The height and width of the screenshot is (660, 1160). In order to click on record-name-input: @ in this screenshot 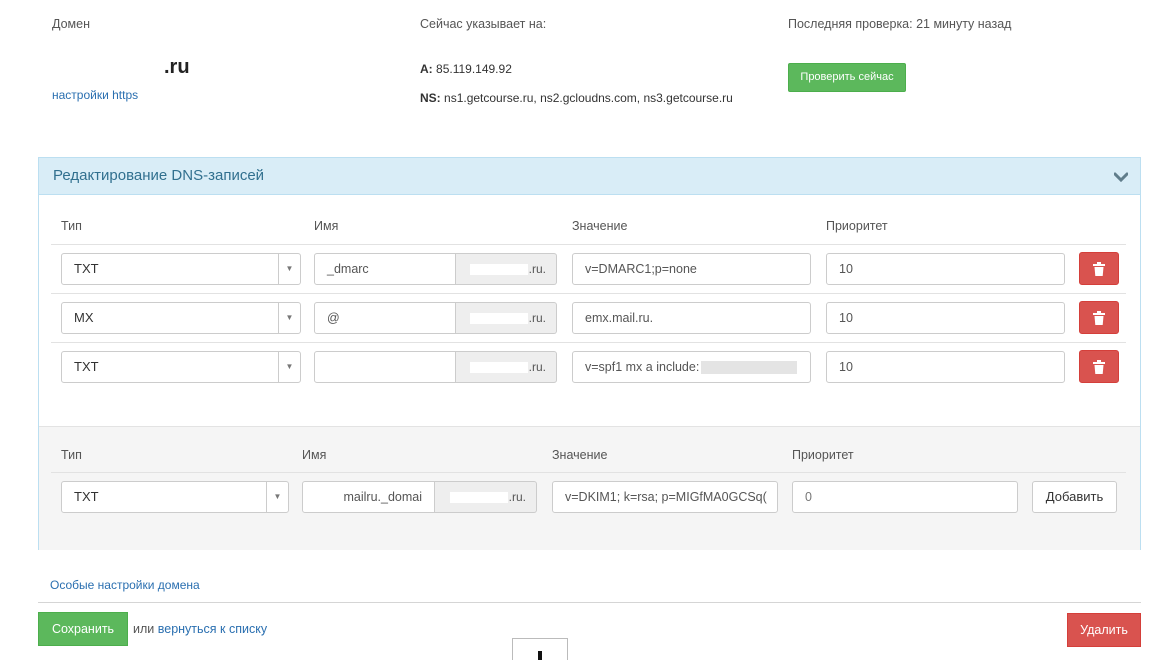, I will do `click(385, 318)`.